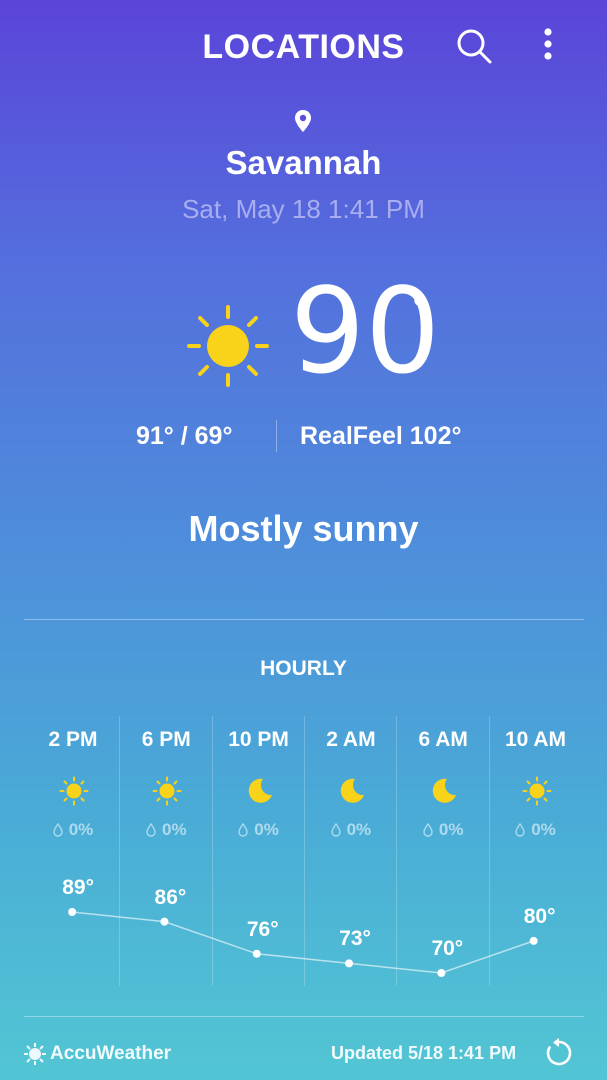 The image size is (607, 1080). Describe the element at coordinates (355, 939) in the screenshot. I see `temperature-label: 73°` at that location.